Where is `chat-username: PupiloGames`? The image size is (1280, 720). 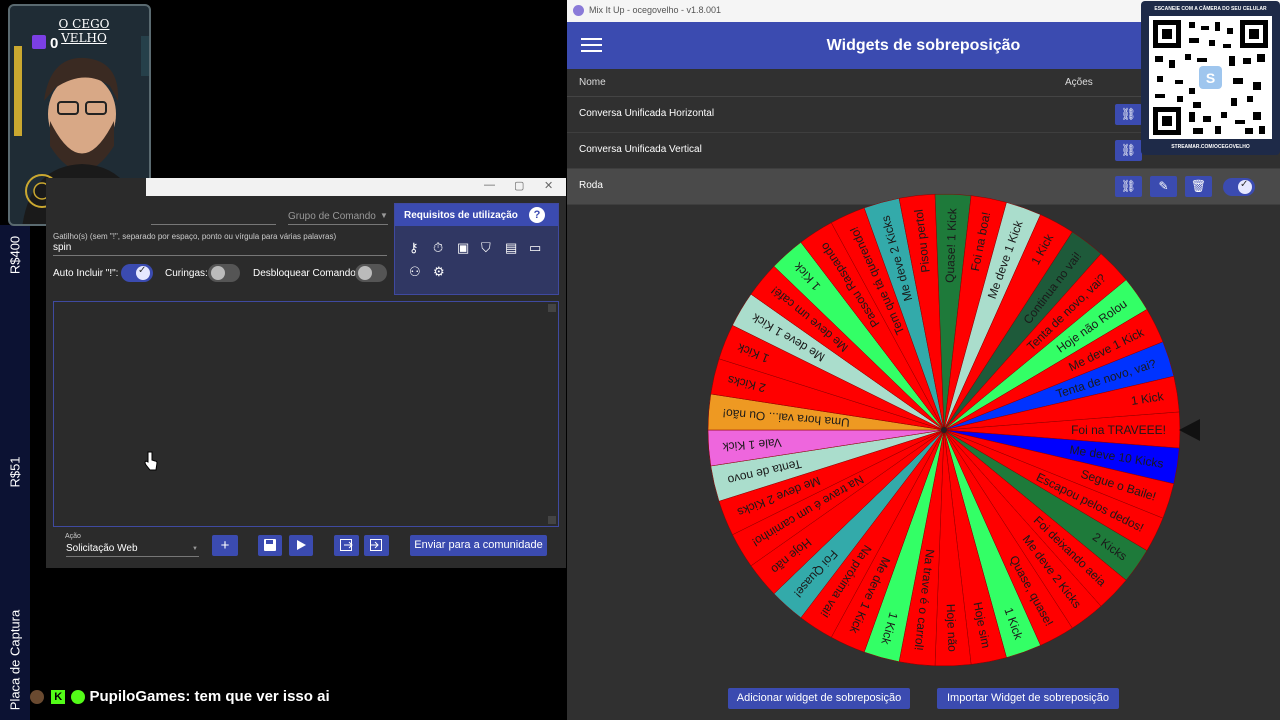 chat-username: PupiloGames is located at coordinates (137, 696).